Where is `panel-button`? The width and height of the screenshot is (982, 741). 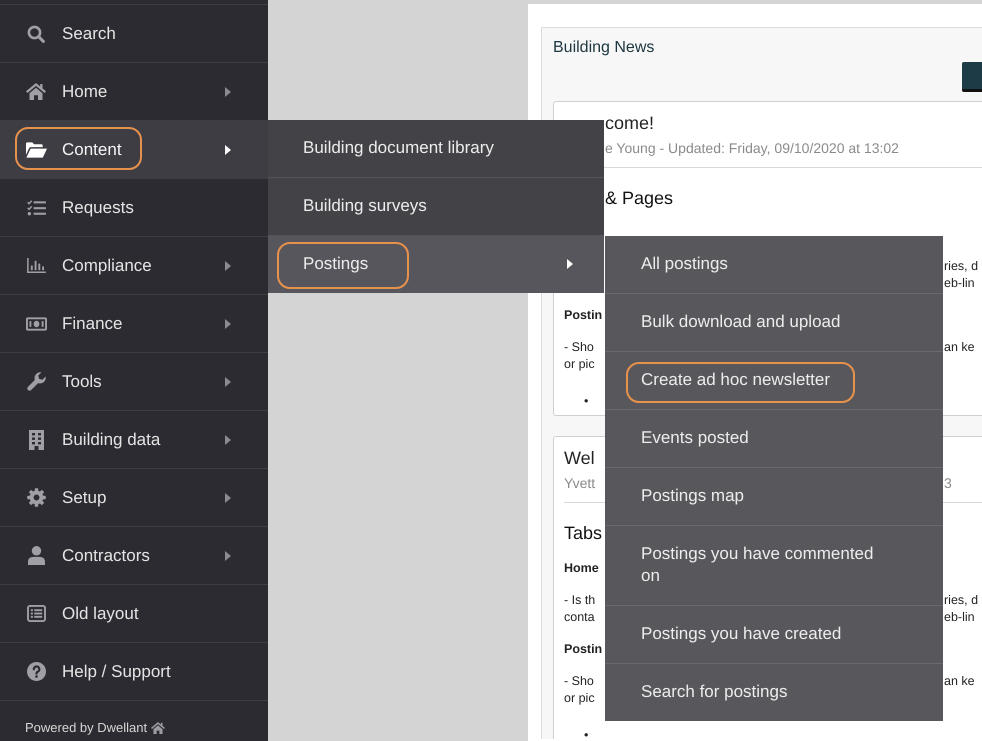 panel-button is located at coordinates (972, 77).